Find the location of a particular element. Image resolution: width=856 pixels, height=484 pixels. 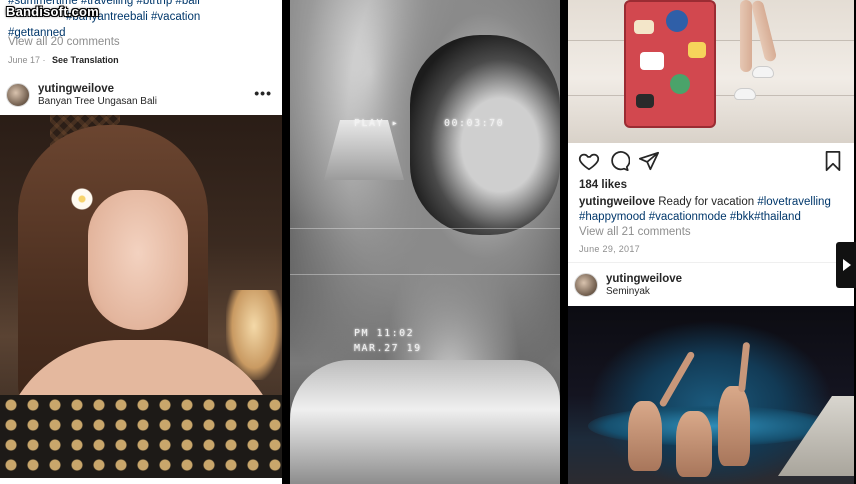

face-shape is located at coordinates (138, 260).